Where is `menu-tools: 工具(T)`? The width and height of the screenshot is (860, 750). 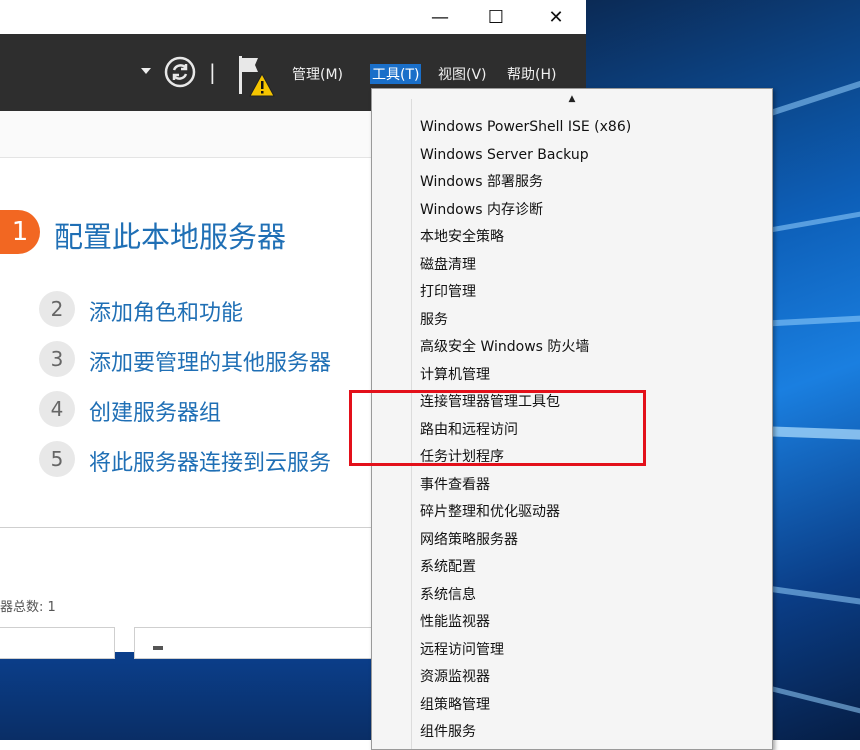 menu-tools: 工具(T) is located at coordinates (396, 74).